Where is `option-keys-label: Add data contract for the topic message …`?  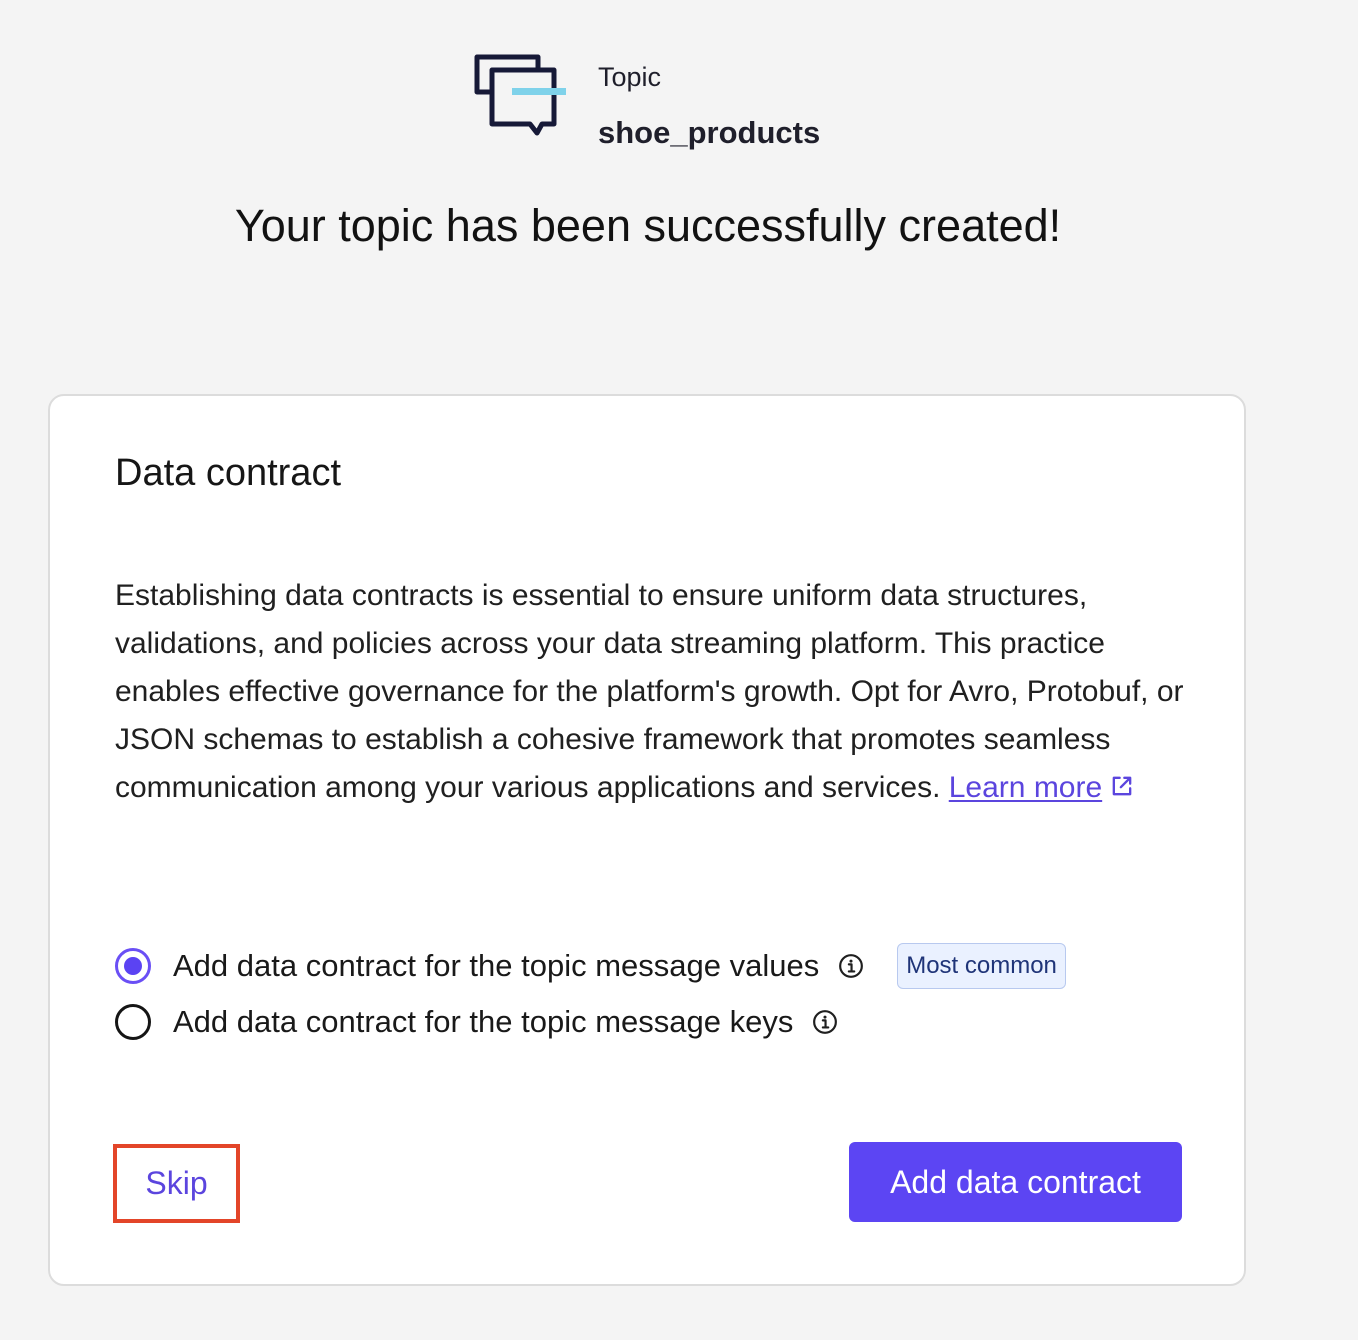 option-keys-label: Add data contract for the topic message … is located at coordinates (483, 1021).